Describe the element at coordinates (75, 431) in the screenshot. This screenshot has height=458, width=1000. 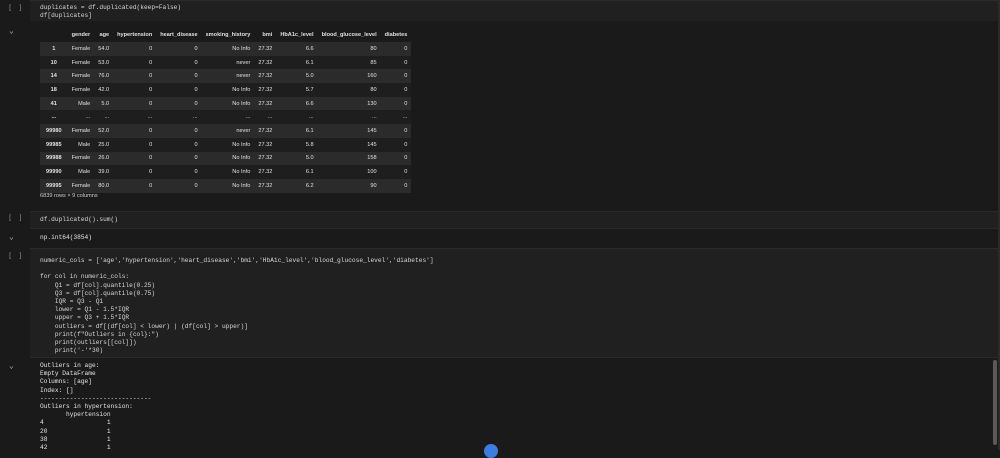
I see `output-line: 20 1` at that location.